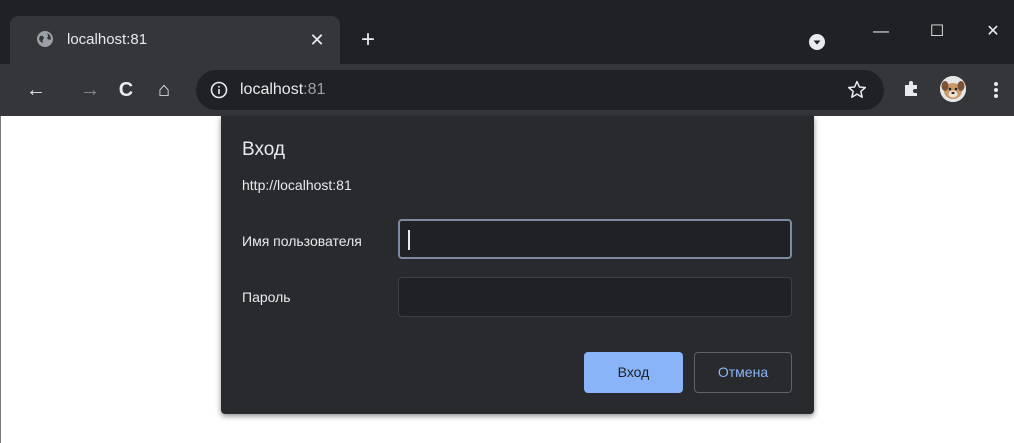 The image size is (1014, 443). Describe the element at coordinates (857, 90) in the screenshot. I see `bookmark-star-icon` at that location.